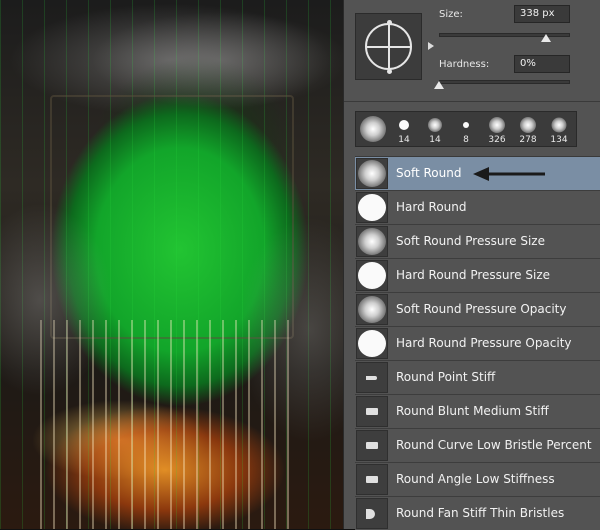 The width and height of the screenshot is (600, 530). I want to click on brush-list-item: Round Blunt Medium Stiff, so click(477, 412).